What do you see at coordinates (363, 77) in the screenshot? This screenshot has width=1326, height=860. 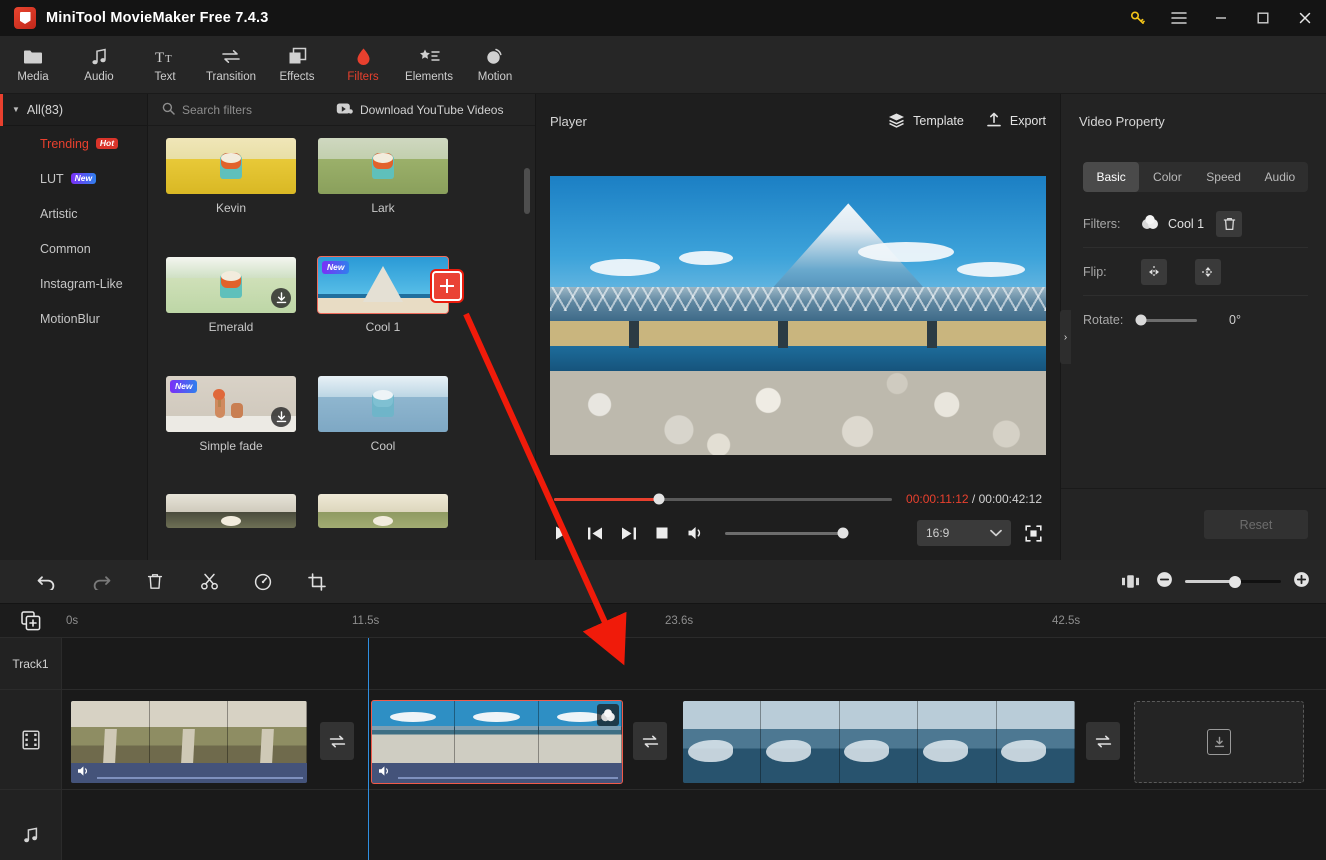 I see `tool-label: Filters` at bounding box center [363, 77].